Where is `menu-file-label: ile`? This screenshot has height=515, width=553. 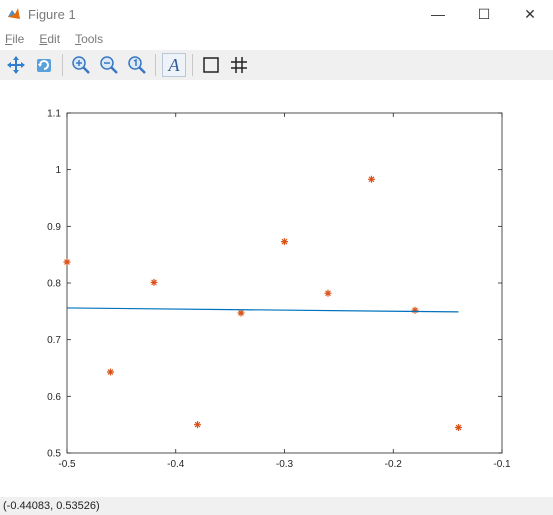
menu-file-label: ile is located at coordinates (18, 39).